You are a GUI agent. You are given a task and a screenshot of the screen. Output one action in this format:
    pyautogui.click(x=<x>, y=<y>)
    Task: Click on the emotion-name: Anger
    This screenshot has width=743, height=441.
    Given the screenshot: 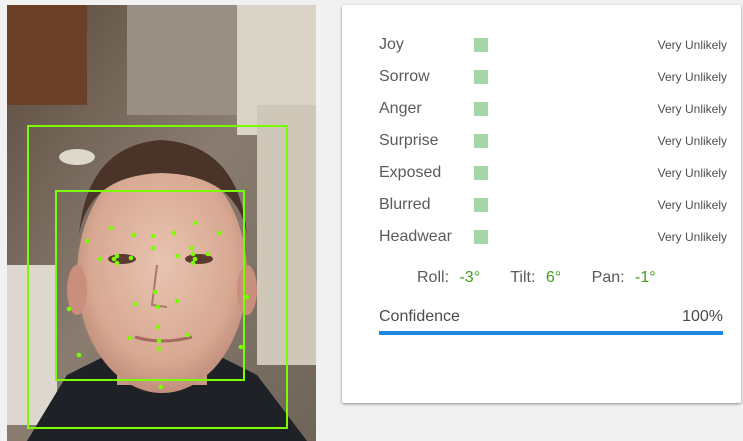 What is the action you would take?
    pyautogui.click(x=400, y=108)
    